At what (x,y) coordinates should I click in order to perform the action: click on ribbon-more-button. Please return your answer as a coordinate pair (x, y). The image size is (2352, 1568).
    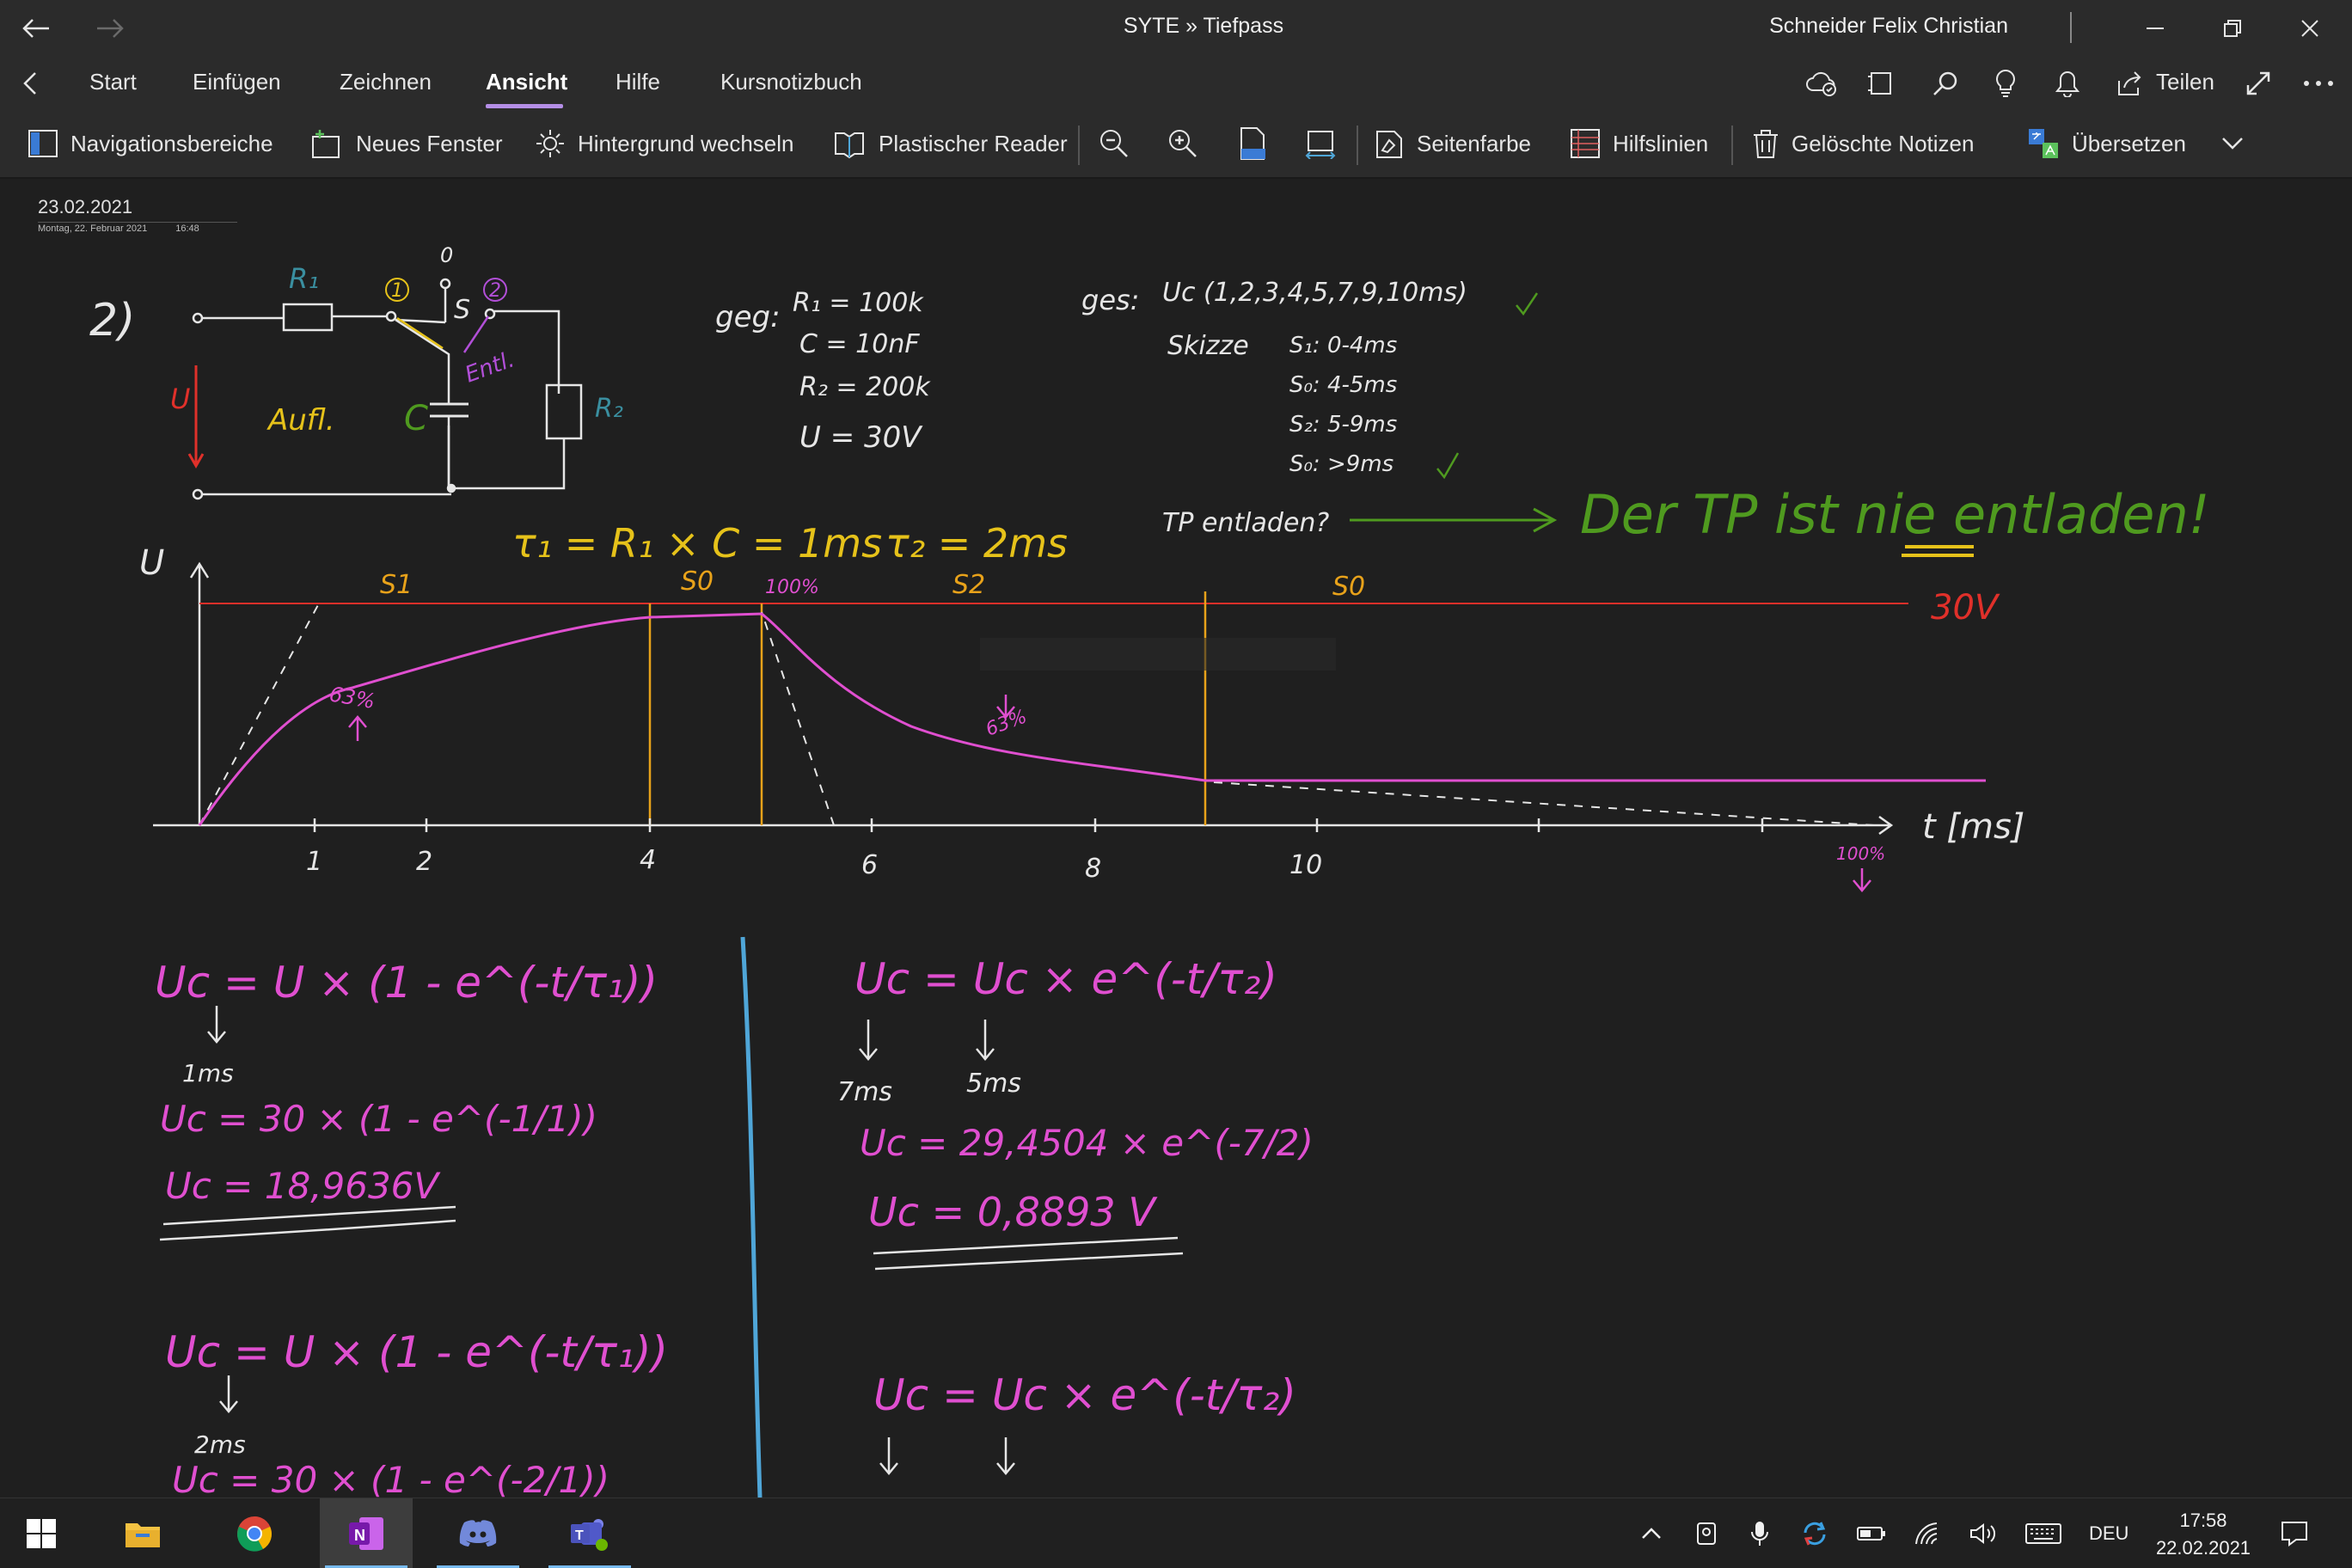
    Looking at the image, I should click on (2232, 143).